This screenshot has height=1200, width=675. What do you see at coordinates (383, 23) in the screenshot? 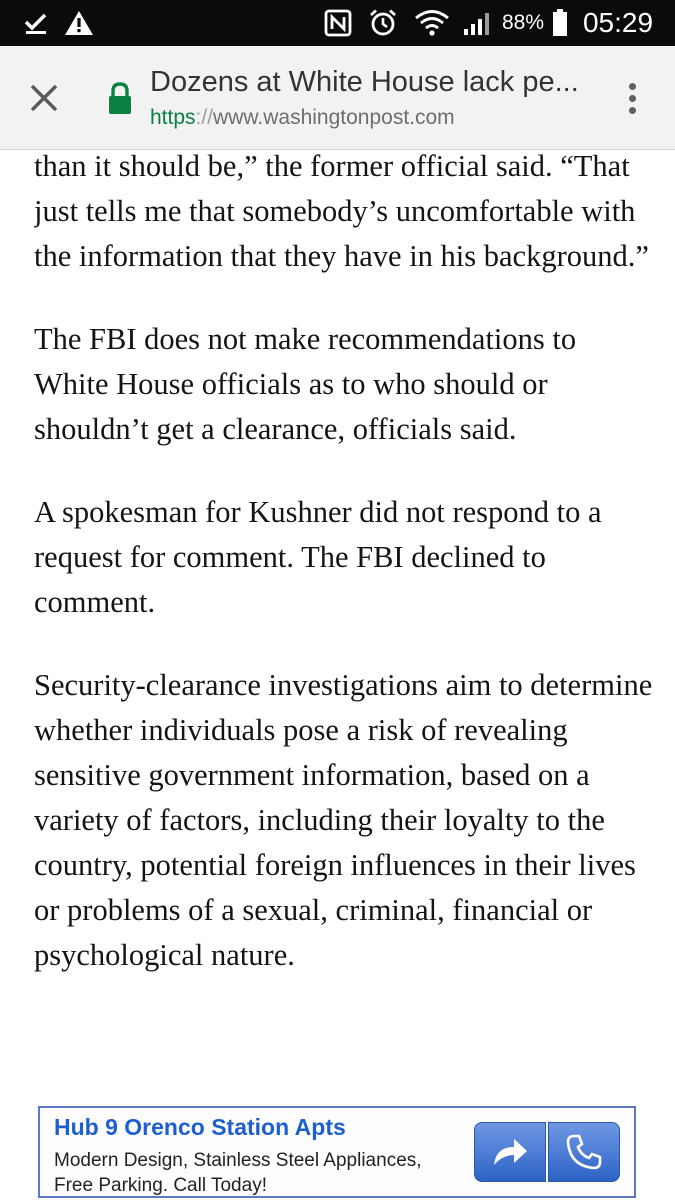
I see `alarm-icon` at bounding box center [383, 23].